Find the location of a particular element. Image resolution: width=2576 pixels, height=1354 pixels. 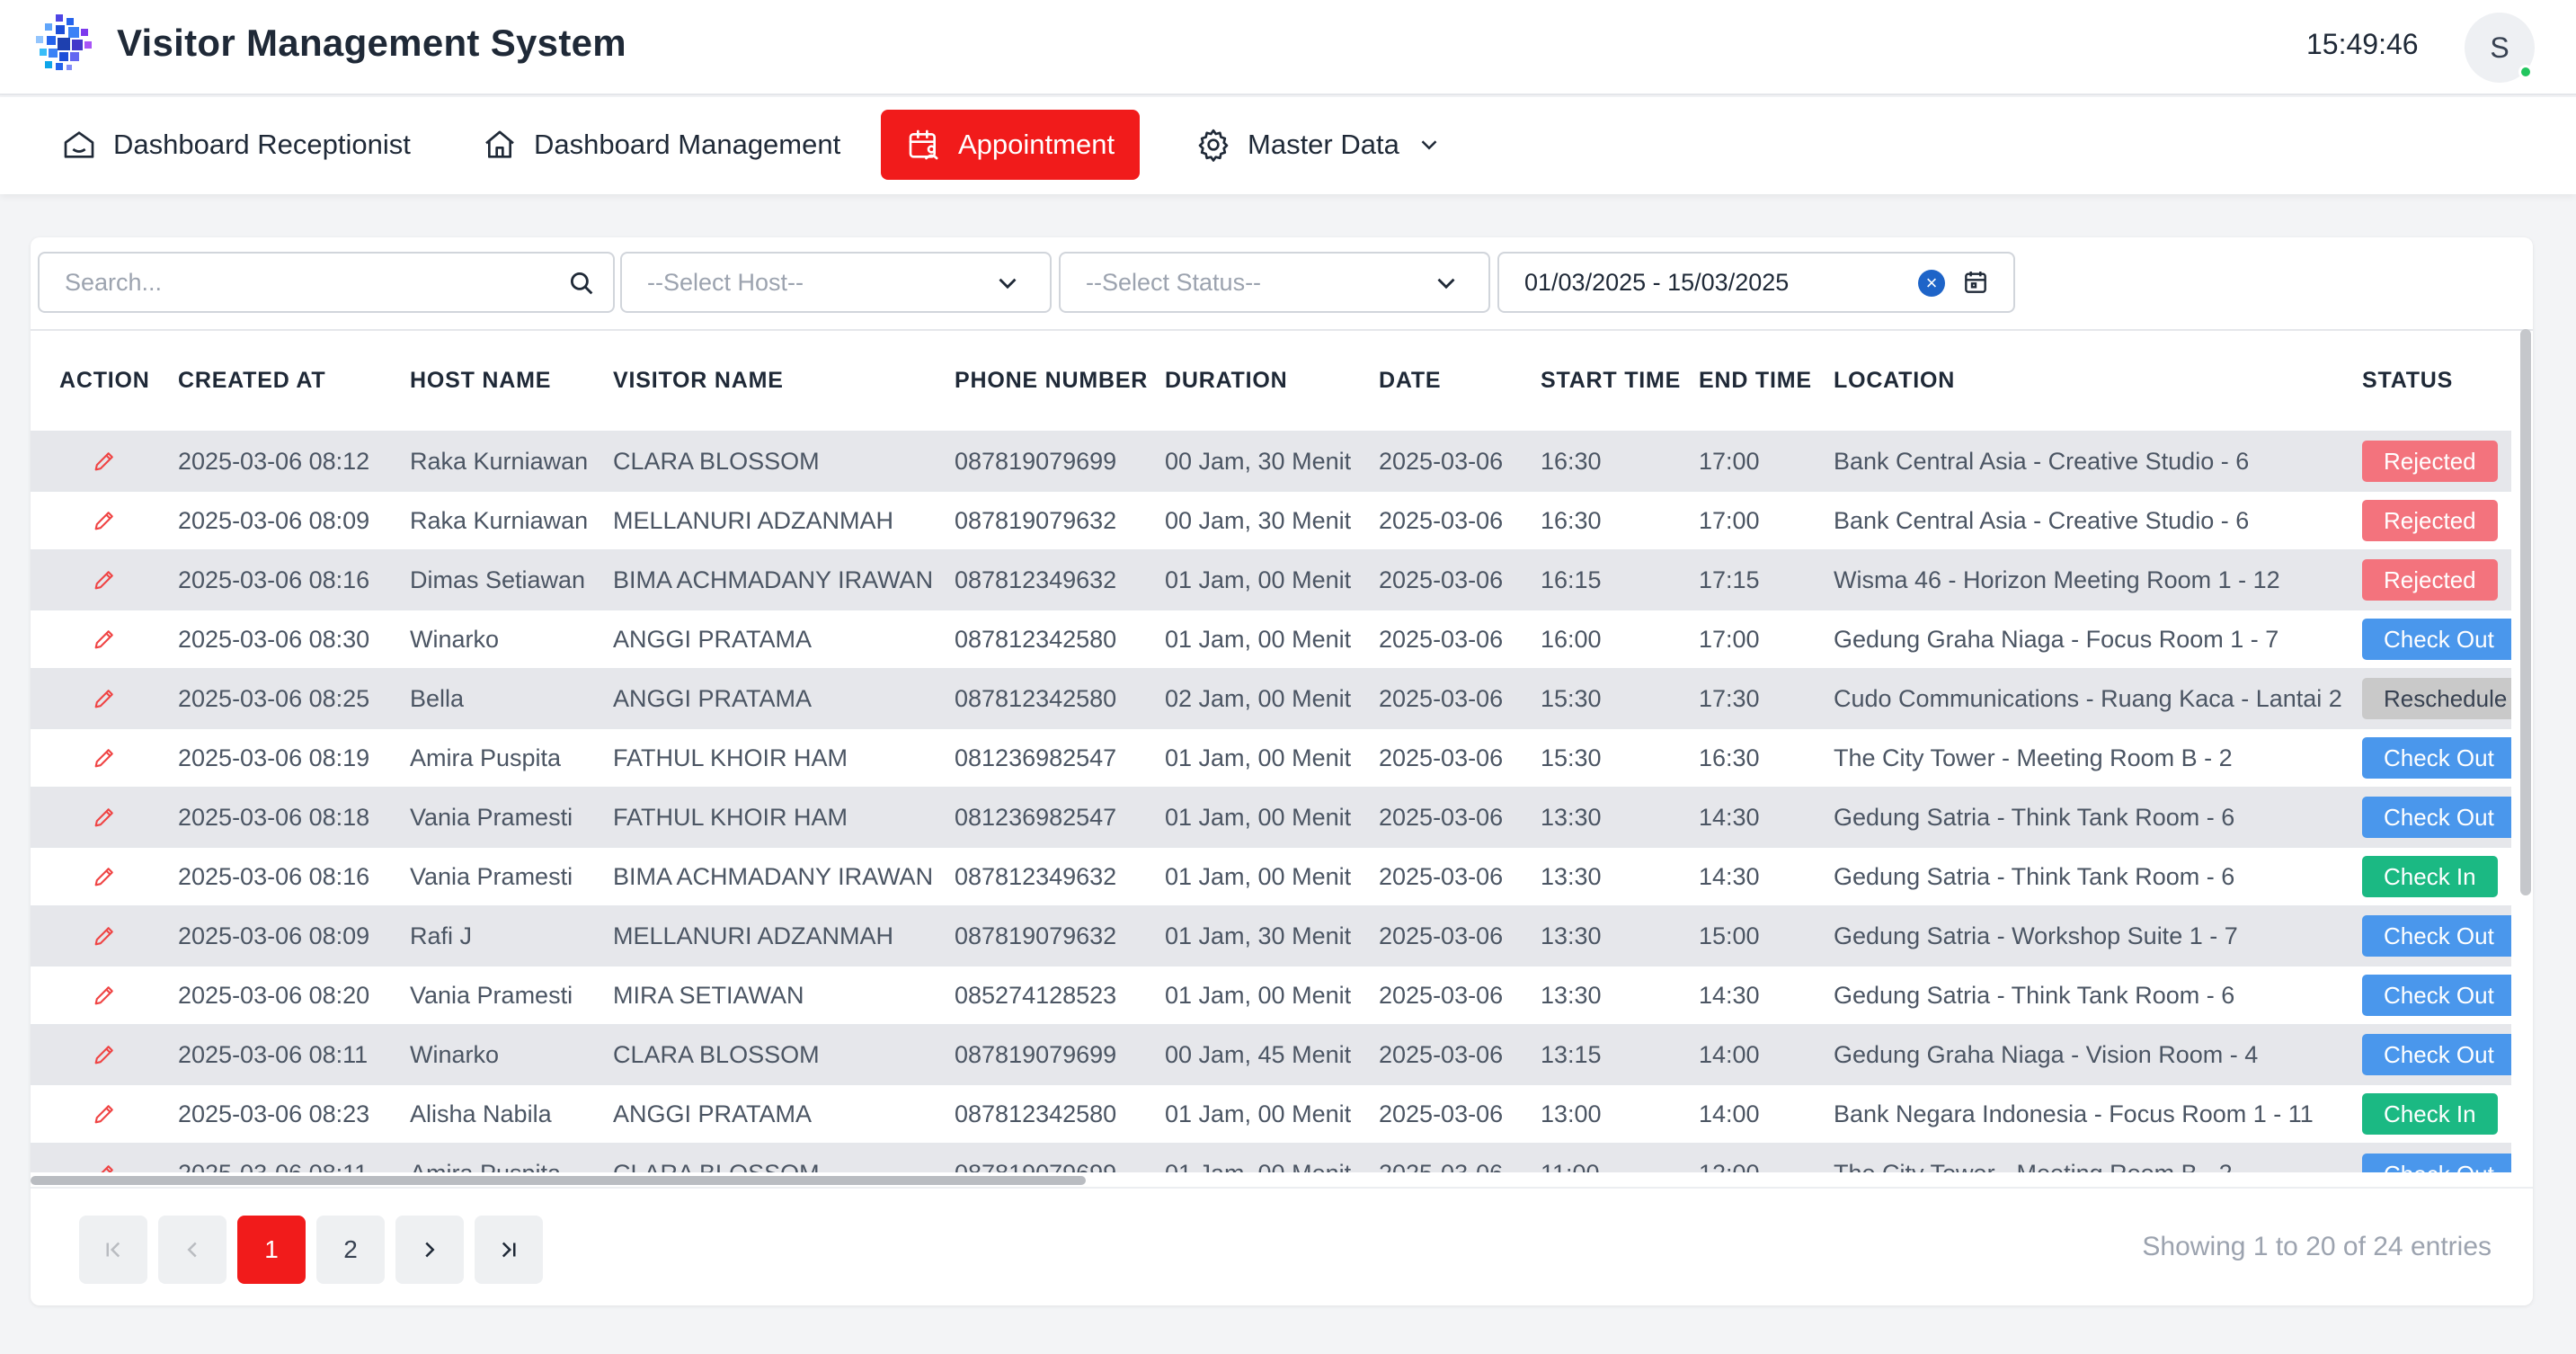

nav-label: Master Data is located at coordinates (1323, 144).